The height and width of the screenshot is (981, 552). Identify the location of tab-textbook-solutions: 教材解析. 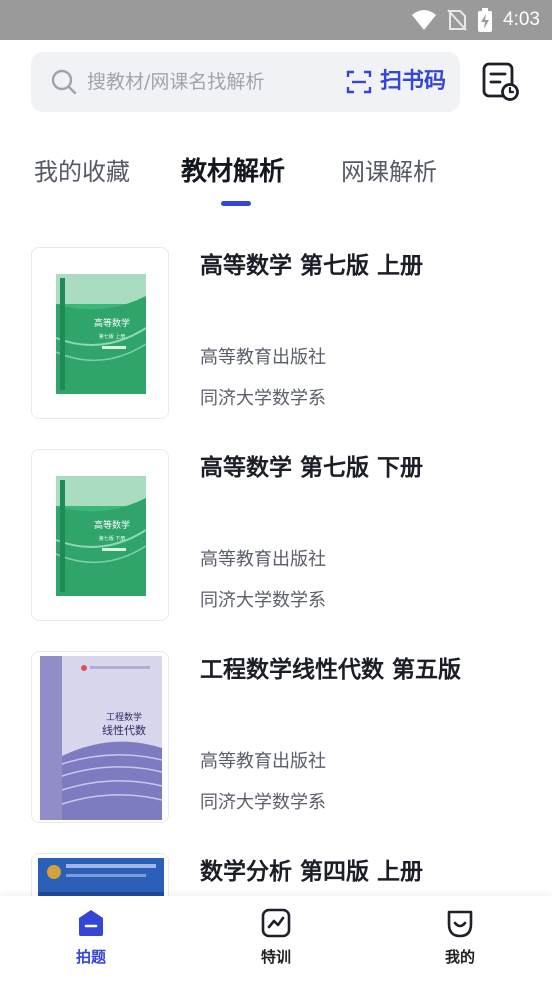
(233, 172).